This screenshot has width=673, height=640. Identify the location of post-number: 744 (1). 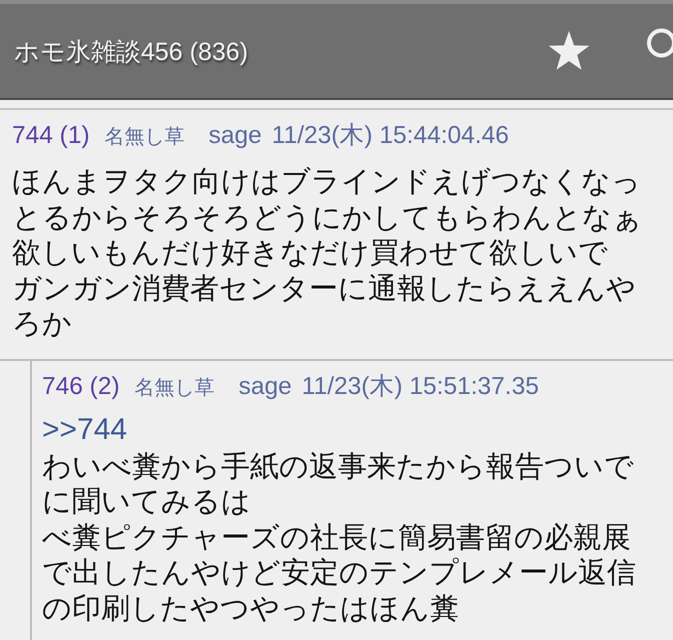
(51, 136).